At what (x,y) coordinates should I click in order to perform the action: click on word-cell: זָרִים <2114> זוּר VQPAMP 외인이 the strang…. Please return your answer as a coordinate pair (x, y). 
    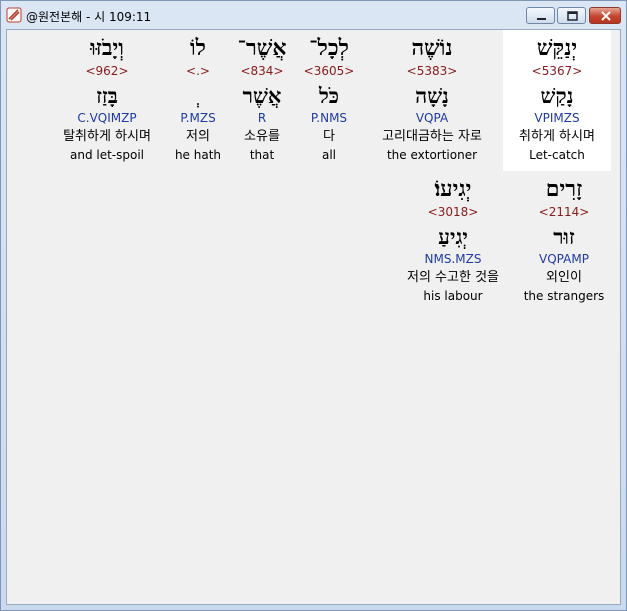
    Looking at the image, I should click on (564, 241).